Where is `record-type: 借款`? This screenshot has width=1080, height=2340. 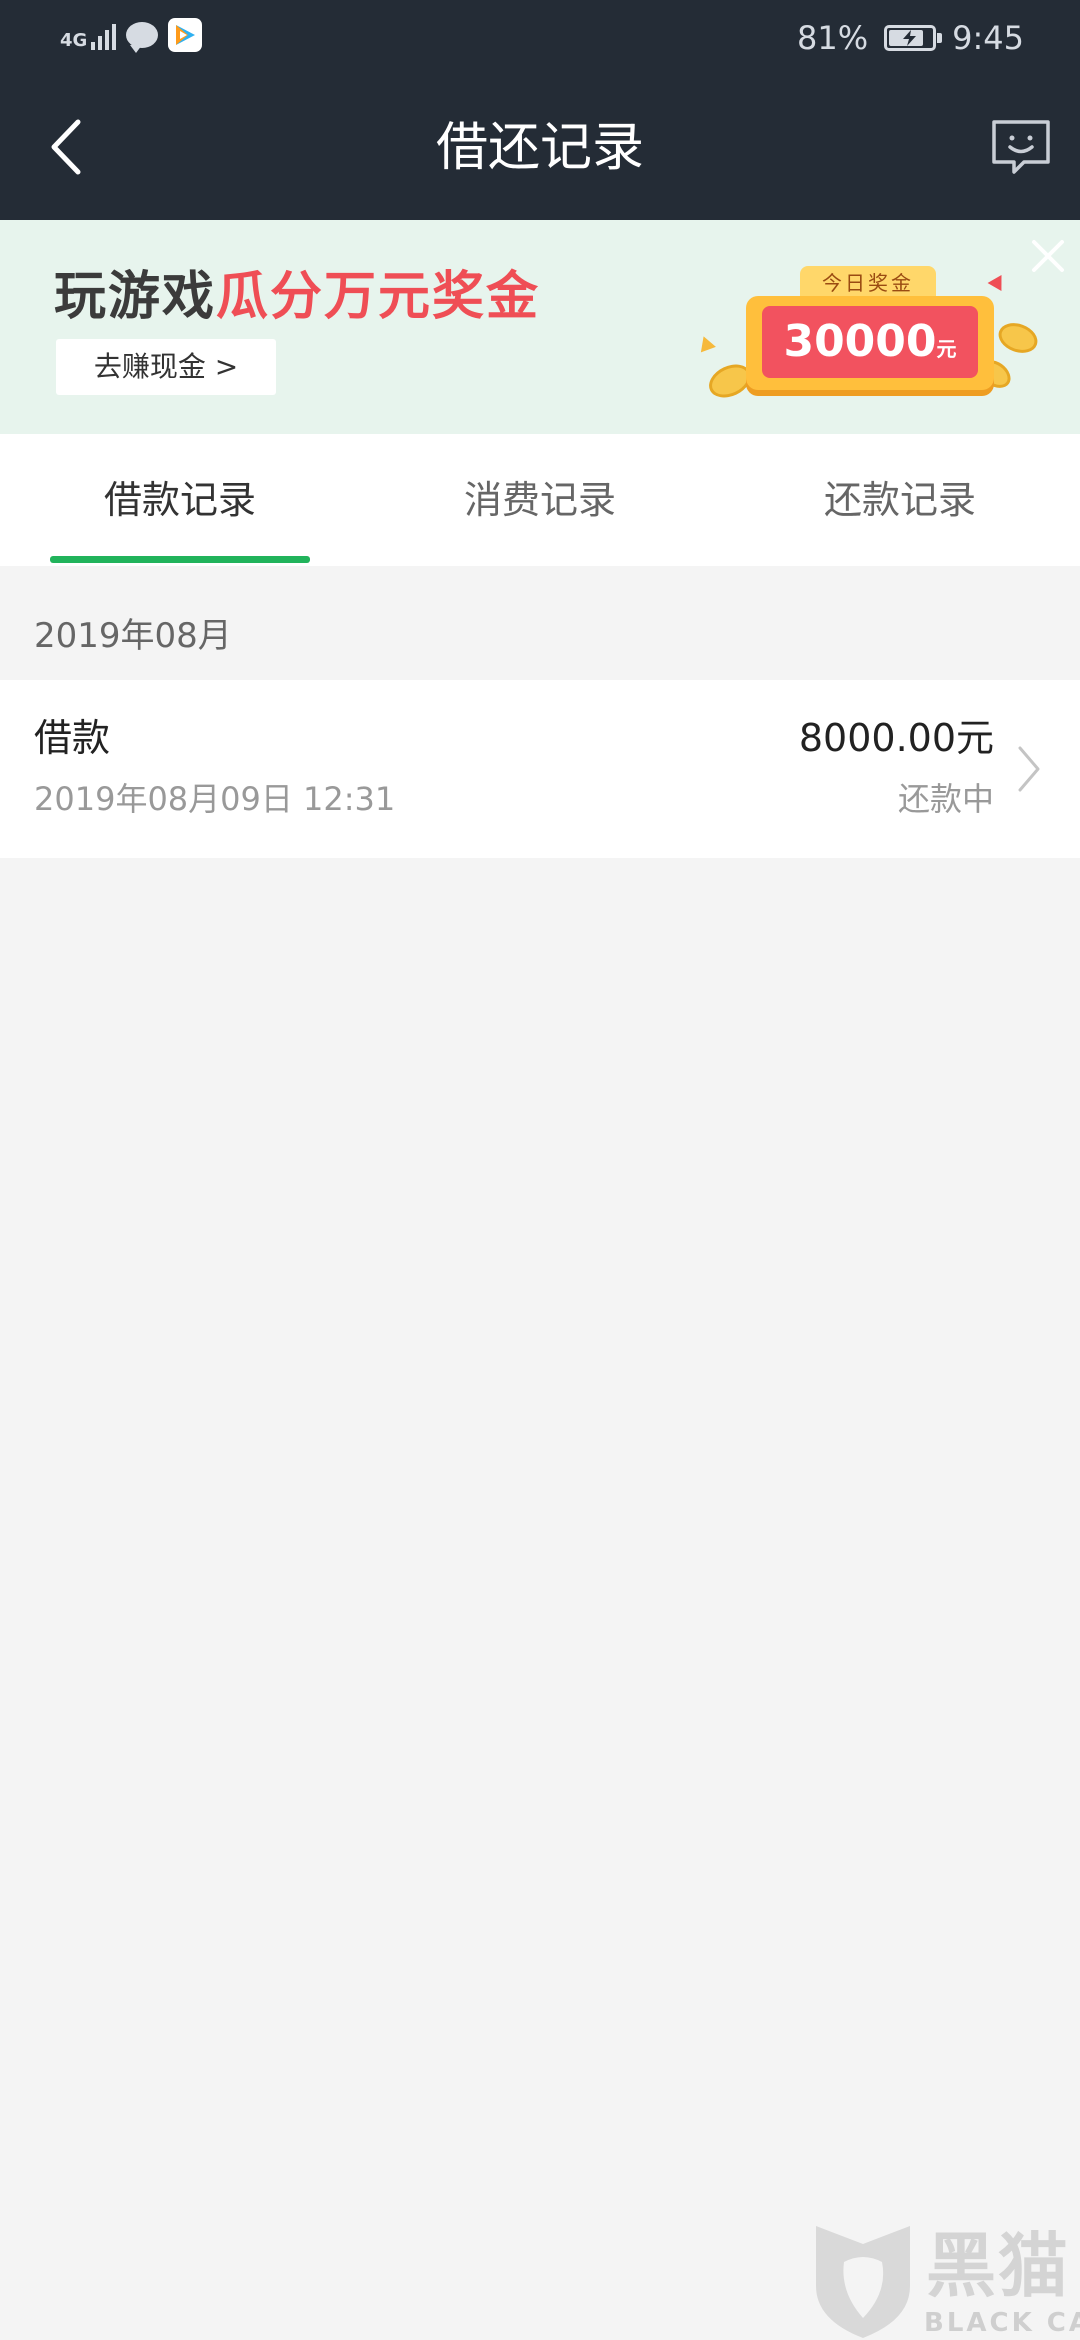 record-type: 借款 is located at coordinates (72, 738).